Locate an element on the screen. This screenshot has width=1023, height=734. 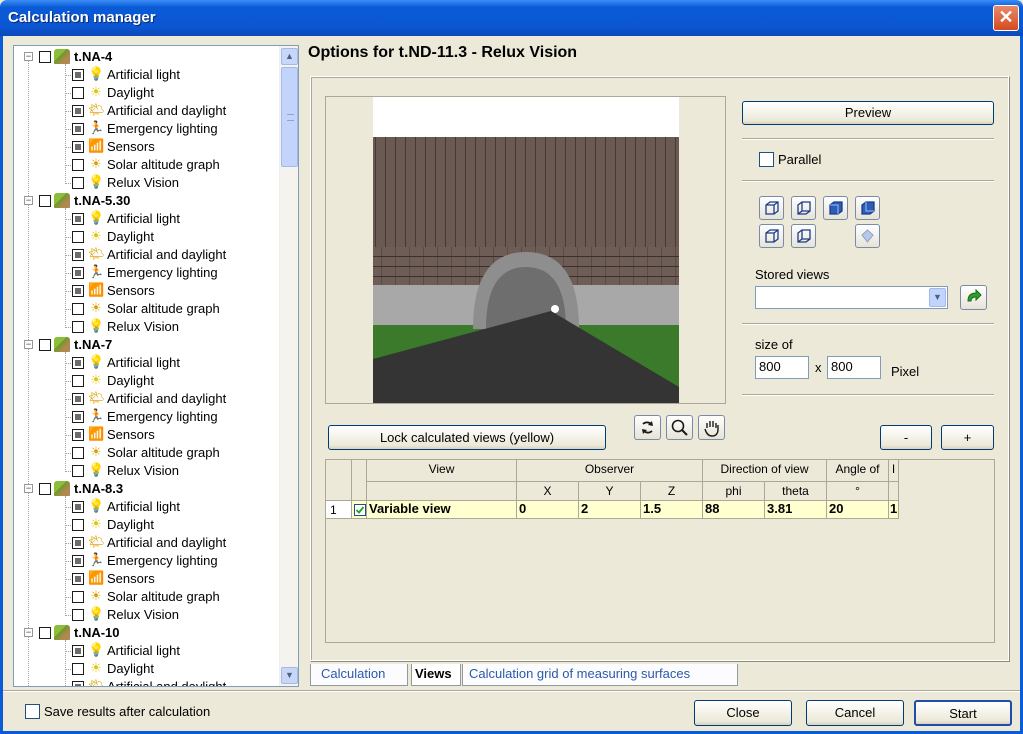
project-icon is located at coordinates (62, 200).